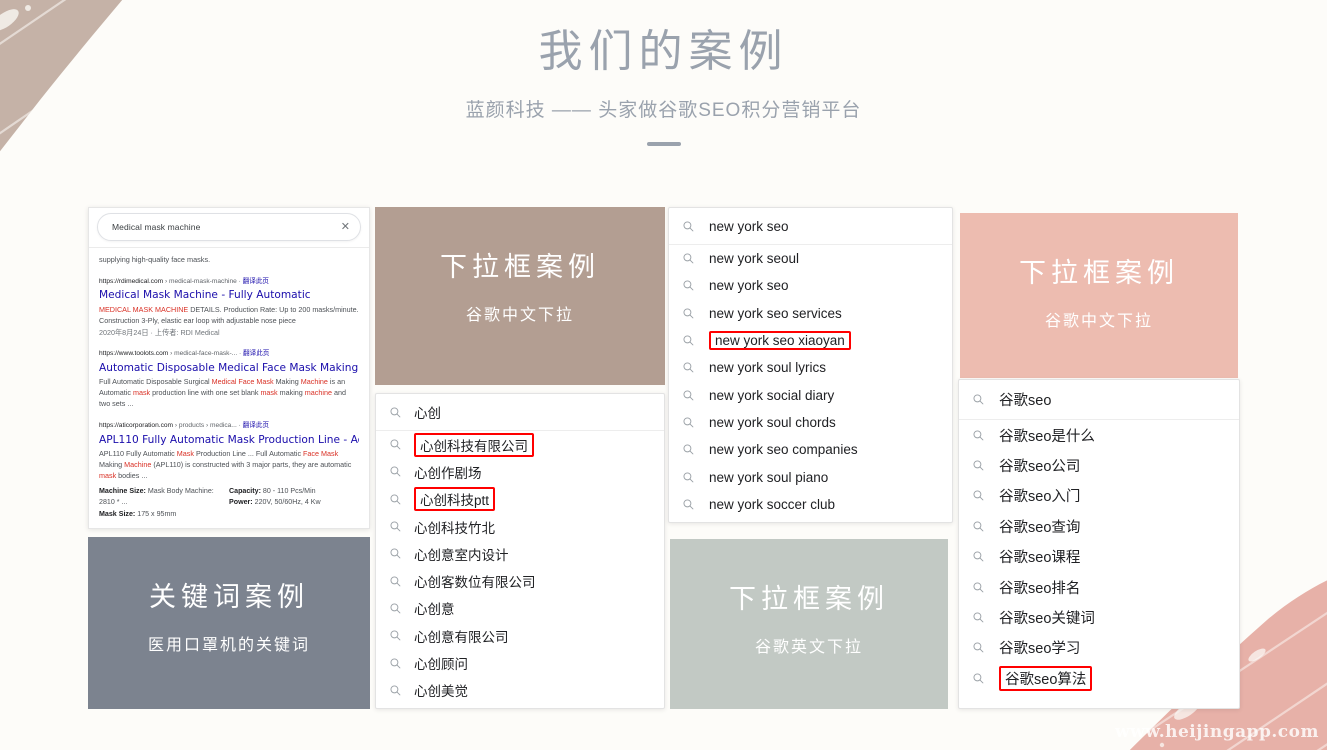 This screenshot has width=1327, height=750. Describe the element at coordinates (229, 623) in the screenshot. I see `label-card-keyword-case: 关键词案例 医用口罩机的关键词` at that location.